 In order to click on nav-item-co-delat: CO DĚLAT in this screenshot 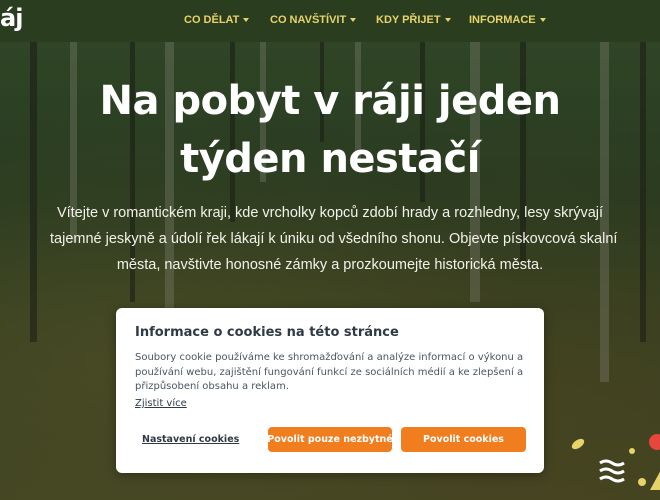, I will do `click(217, 20)`.